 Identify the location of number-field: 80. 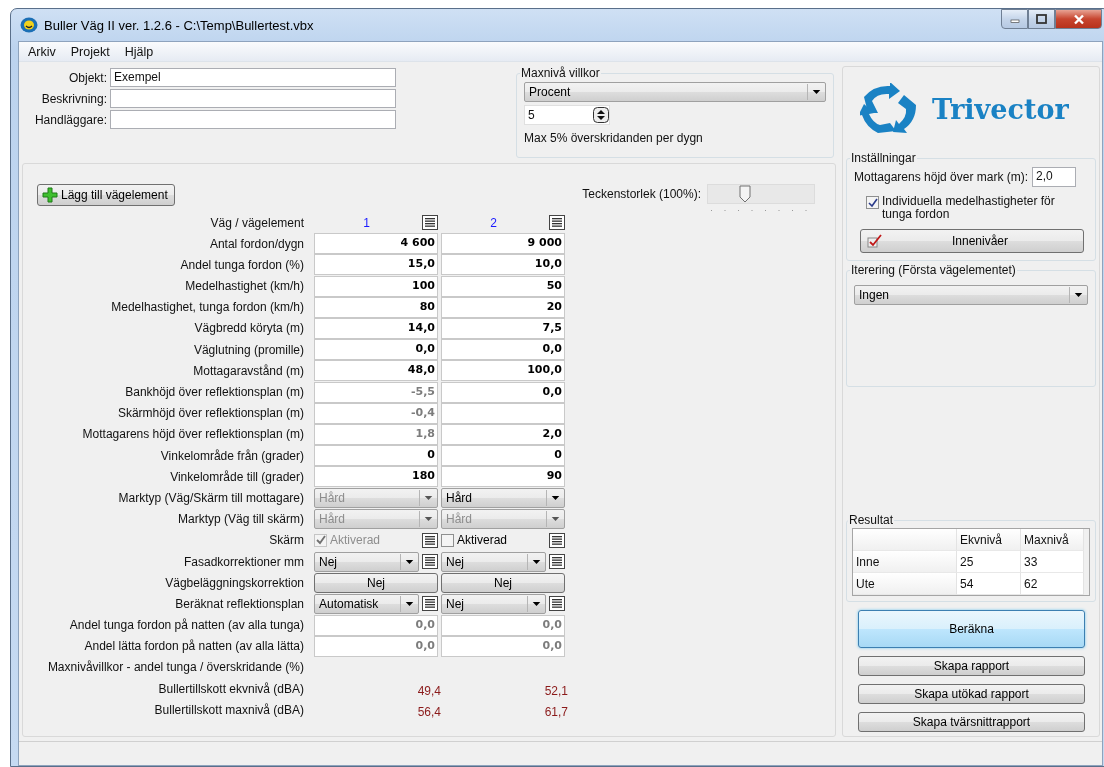
(376, 307).